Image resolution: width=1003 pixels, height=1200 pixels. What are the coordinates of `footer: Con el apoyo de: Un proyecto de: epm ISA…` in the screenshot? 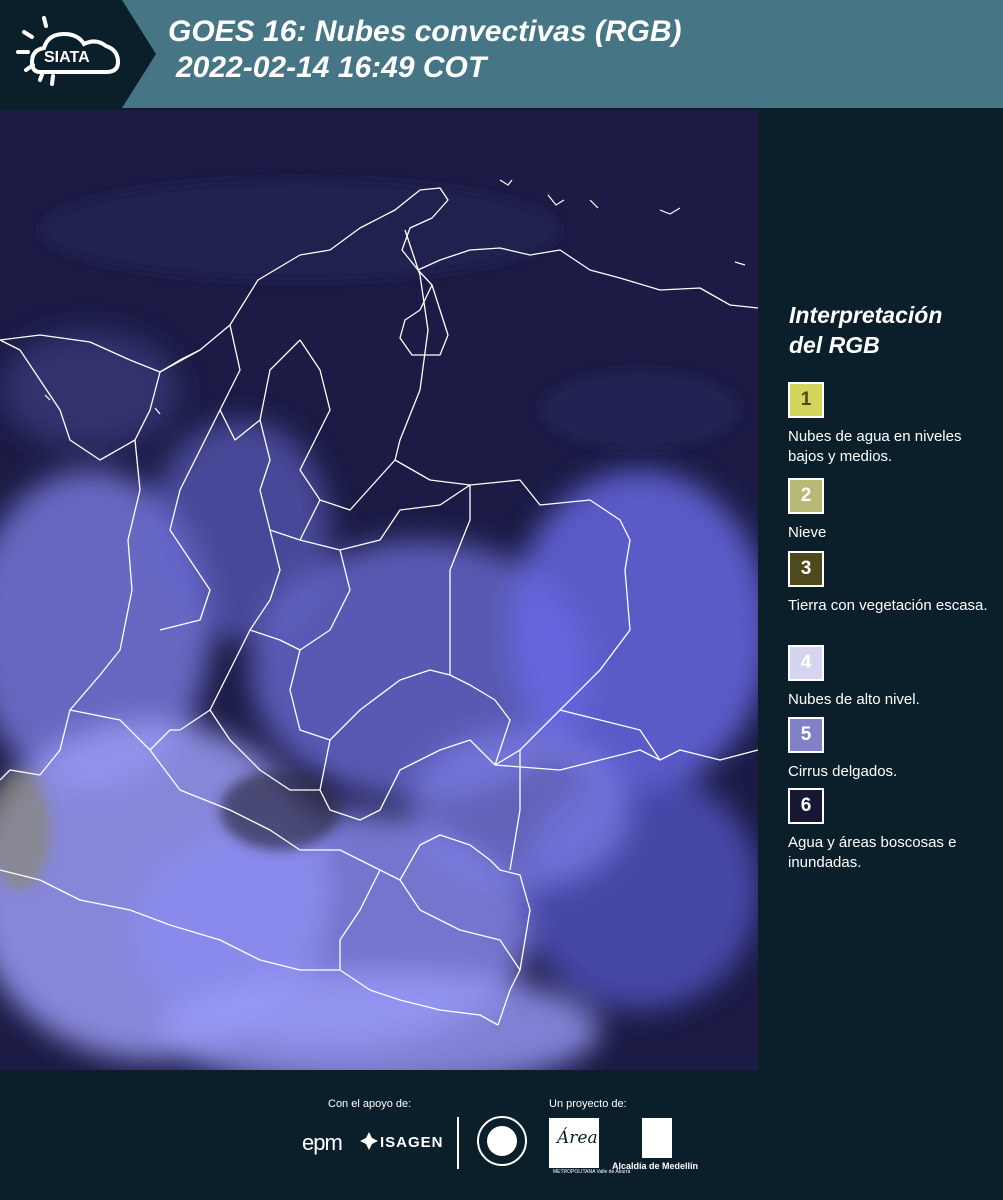 It's located at (501, 1135).